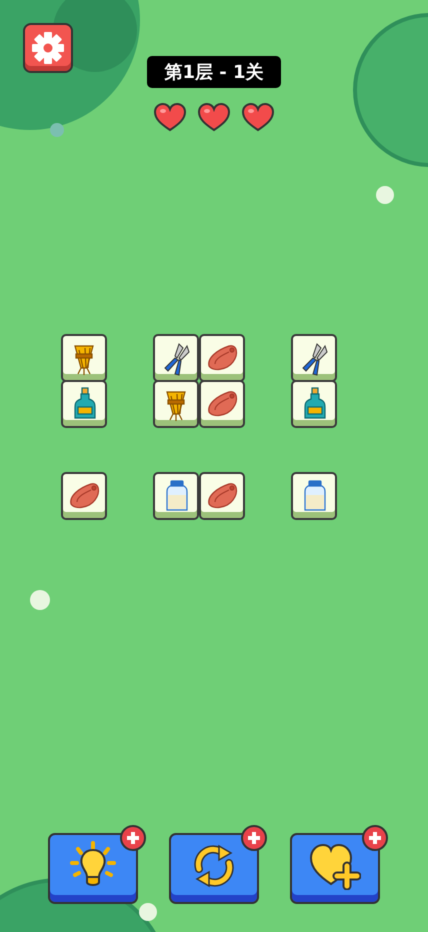 This screenshot has height=932, width=428. I want to click on settings-button, so click(48, 48).